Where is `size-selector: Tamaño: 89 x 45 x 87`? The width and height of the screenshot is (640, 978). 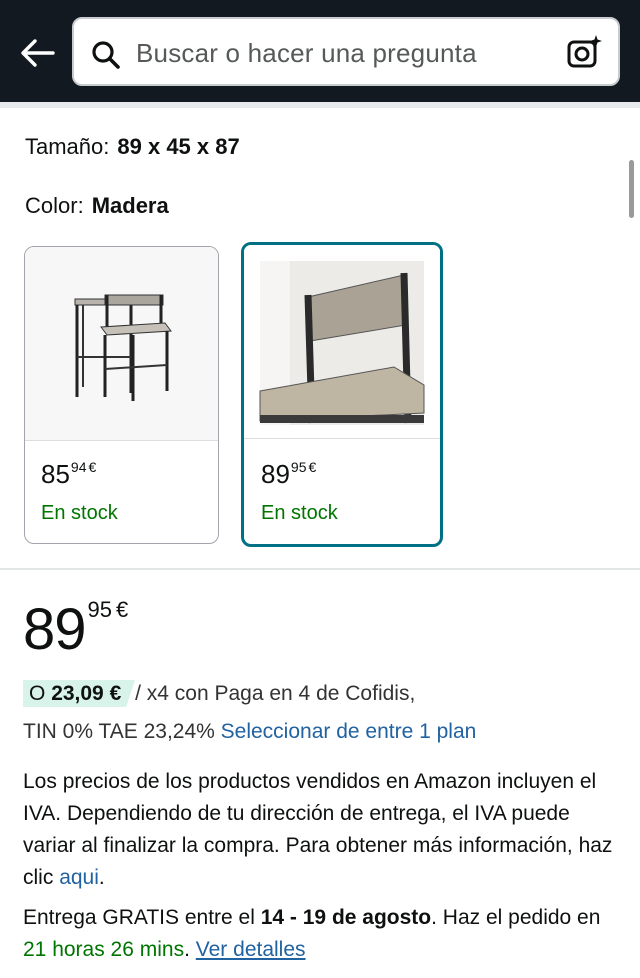
size-selector: Tamaño: 89 x 45 x 87 is located at coordinates (132, 147).